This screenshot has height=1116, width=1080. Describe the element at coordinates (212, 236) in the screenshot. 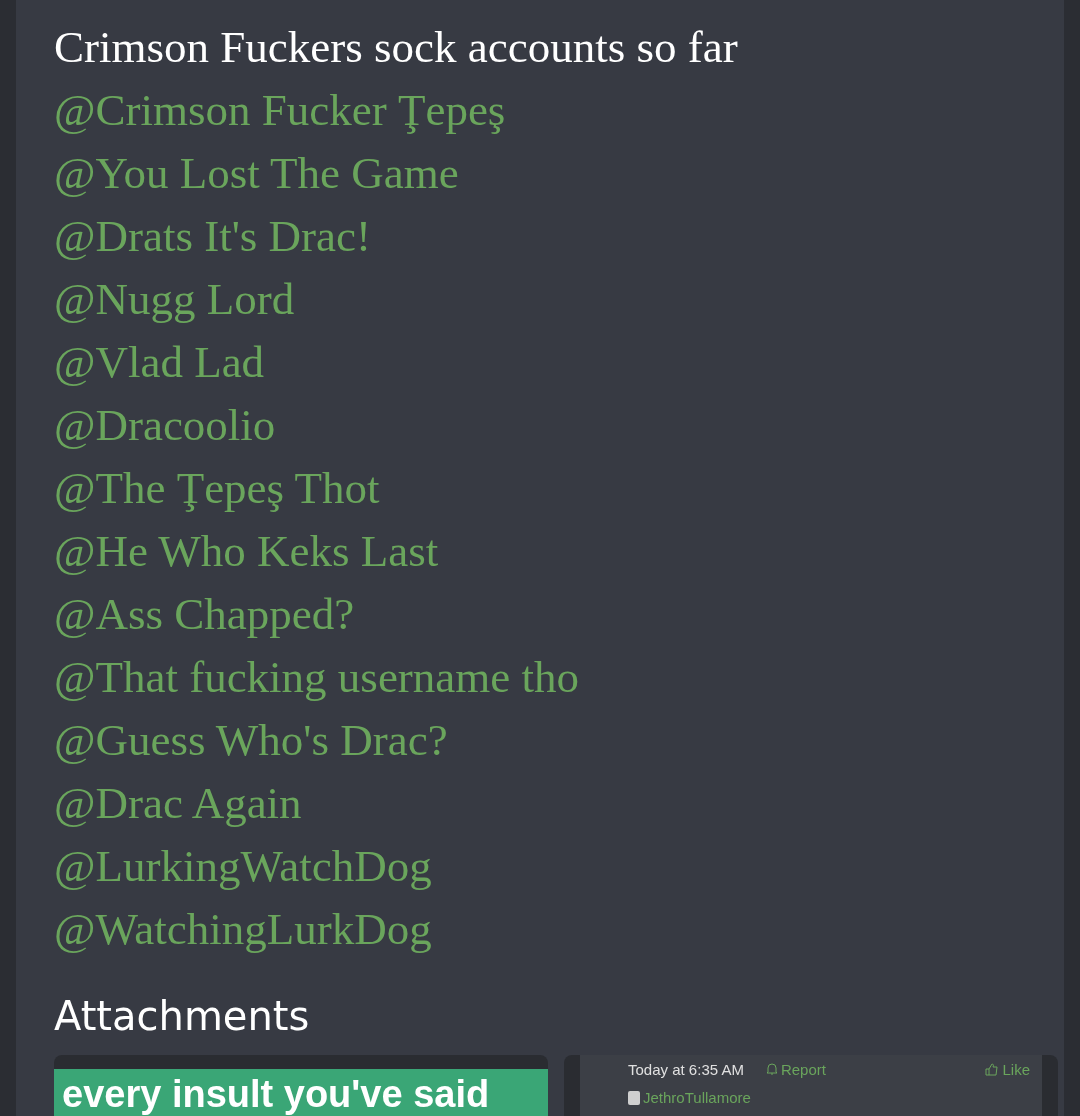

I see `user-mention-link: @Drats It's Drac!` at that location.